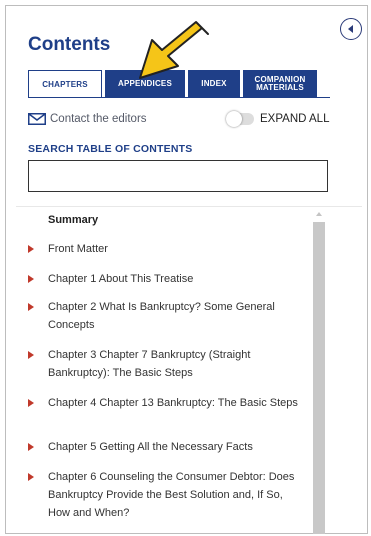 This screenshot has width=371, height=536. I want to click on toc-scrollbar, so click(319, 372).